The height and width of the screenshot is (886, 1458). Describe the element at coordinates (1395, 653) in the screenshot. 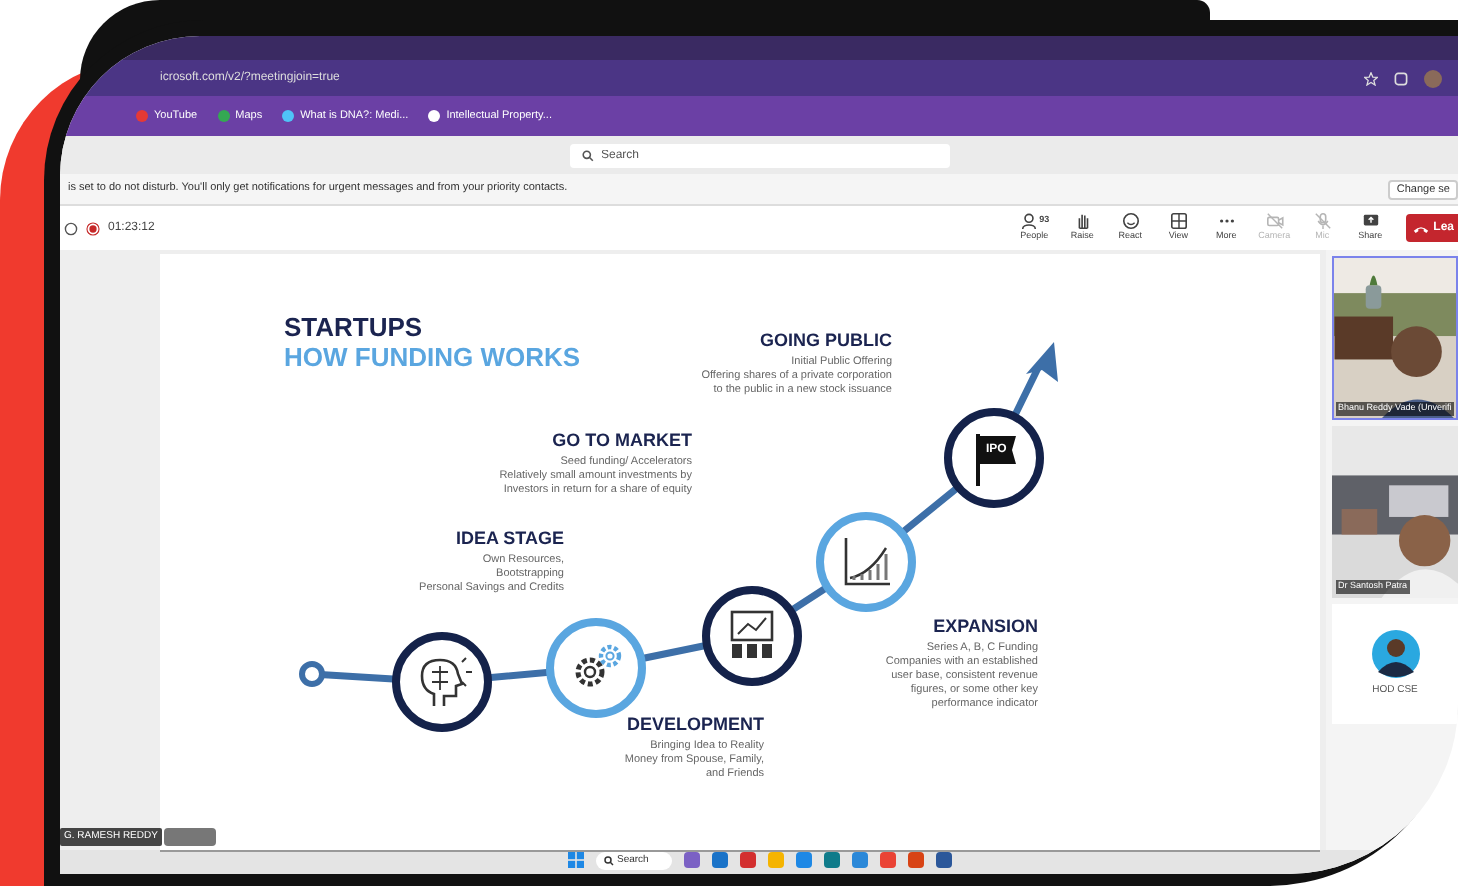

I see `avatar-icon` at that location.